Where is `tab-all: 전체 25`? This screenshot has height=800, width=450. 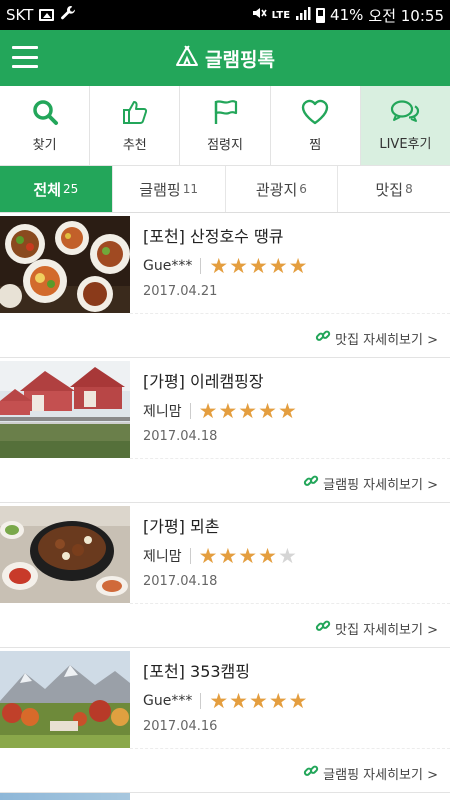
tab-all: 전체 25 is located at coordinates (56, 189).